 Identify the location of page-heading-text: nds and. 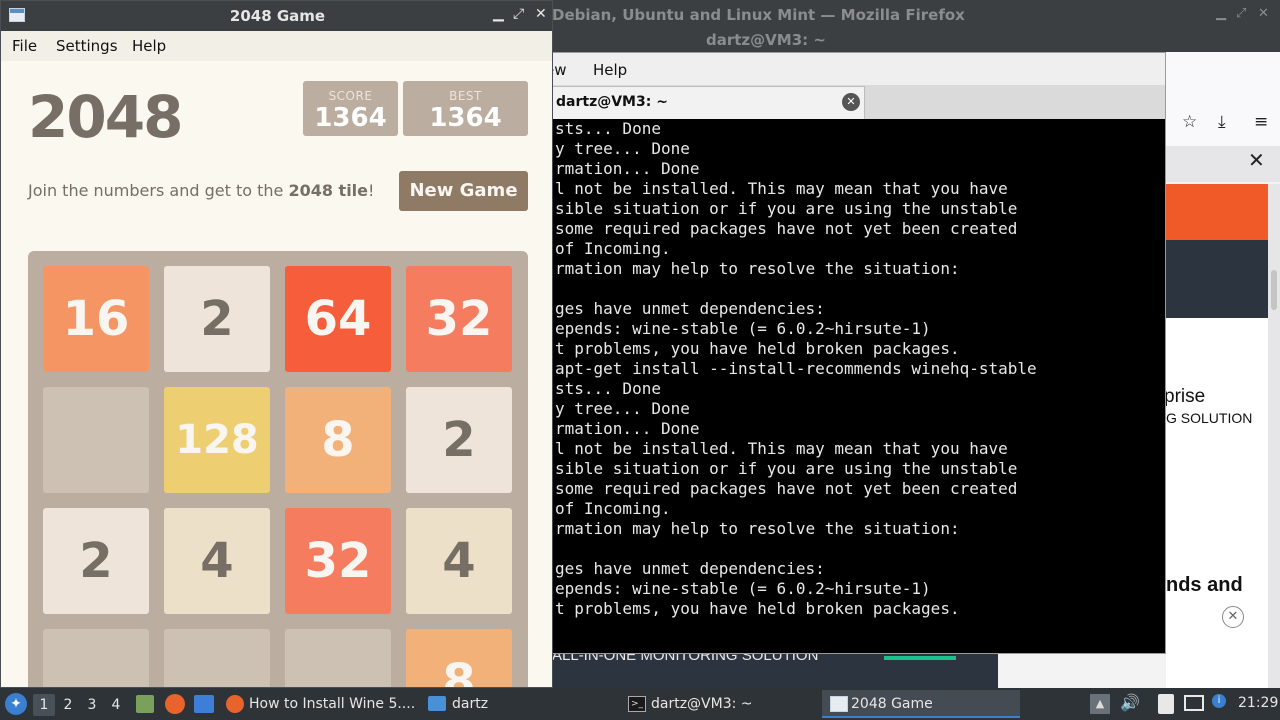
(1204, 585).